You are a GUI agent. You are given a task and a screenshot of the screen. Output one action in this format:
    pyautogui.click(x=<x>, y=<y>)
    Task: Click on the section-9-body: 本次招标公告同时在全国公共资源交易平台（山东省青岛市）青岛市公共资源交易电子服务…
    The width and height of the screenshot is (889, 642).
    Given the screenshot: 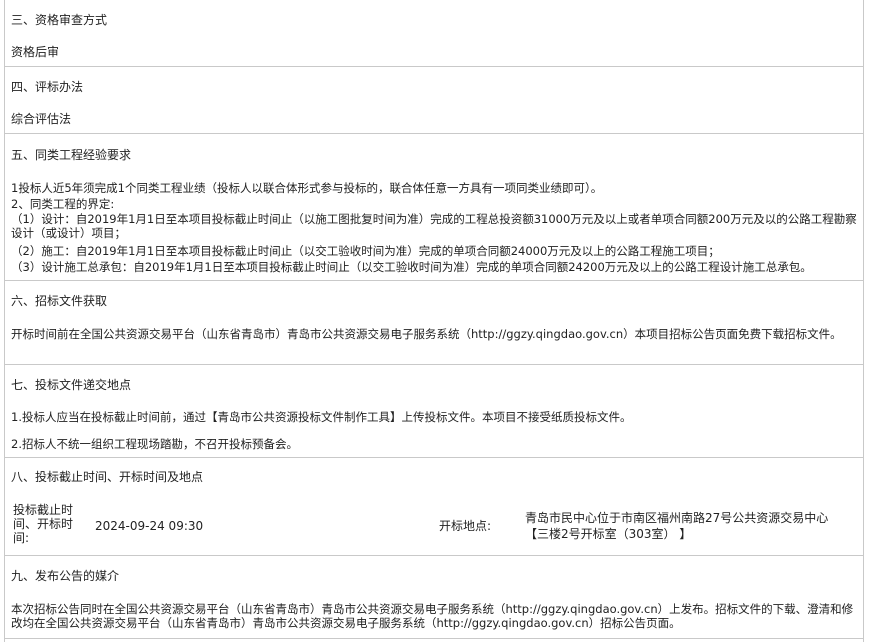 What is the action you would take?
    pyautogui.click(x=432, y=616)
    